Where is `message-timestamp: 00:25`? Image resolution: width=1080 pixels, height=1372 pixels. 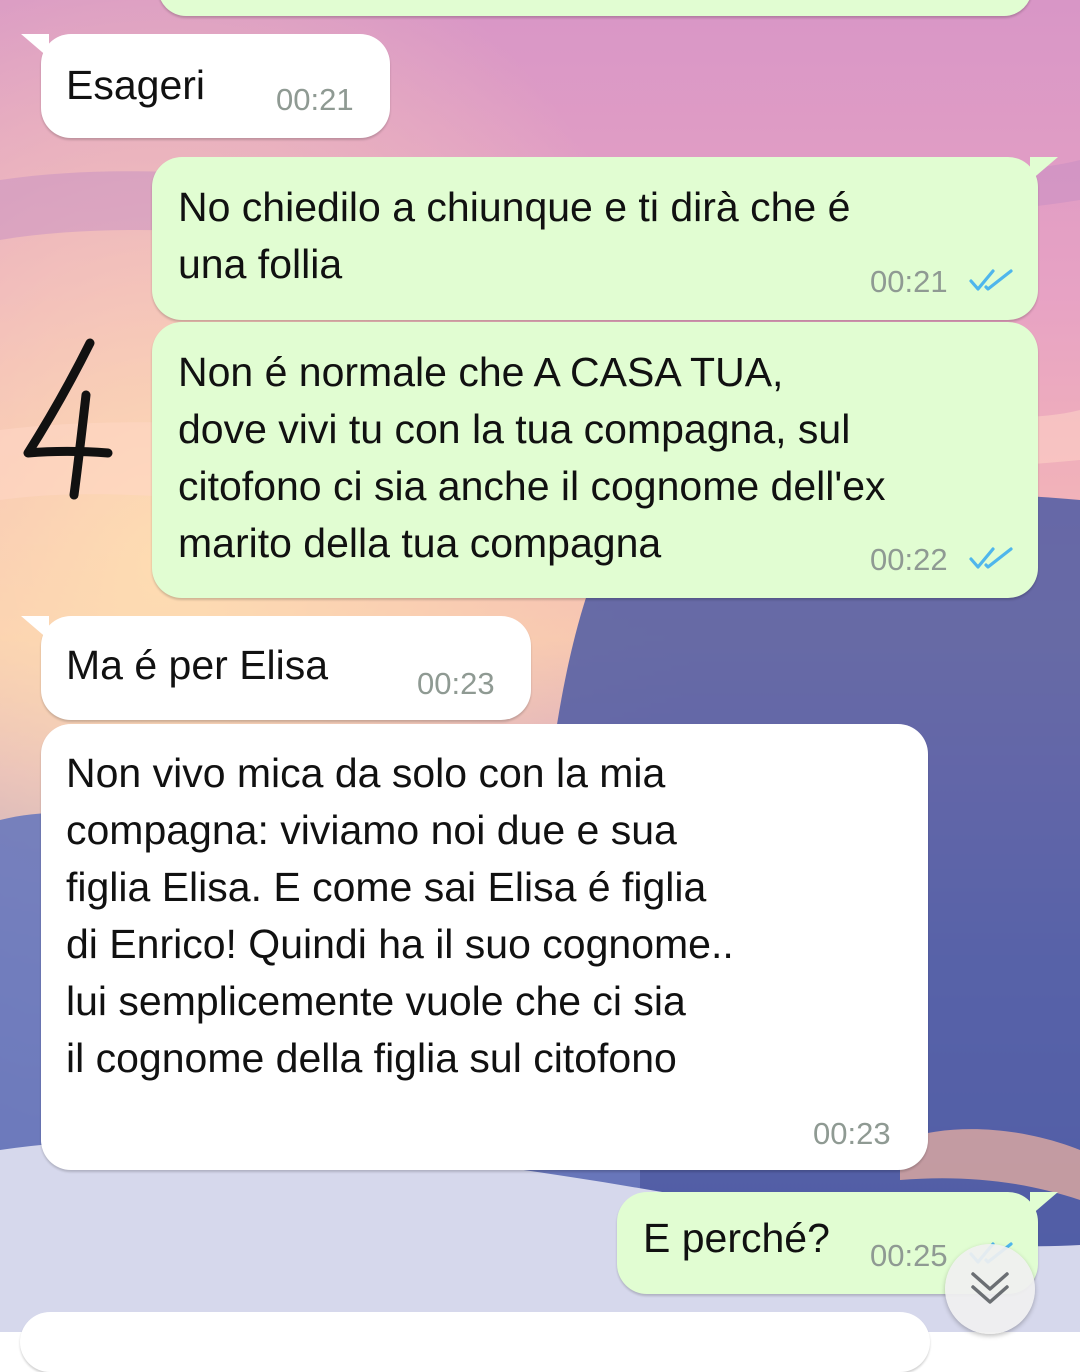
message-timestamp: 00:25 is located at coordinates (909, 1255).